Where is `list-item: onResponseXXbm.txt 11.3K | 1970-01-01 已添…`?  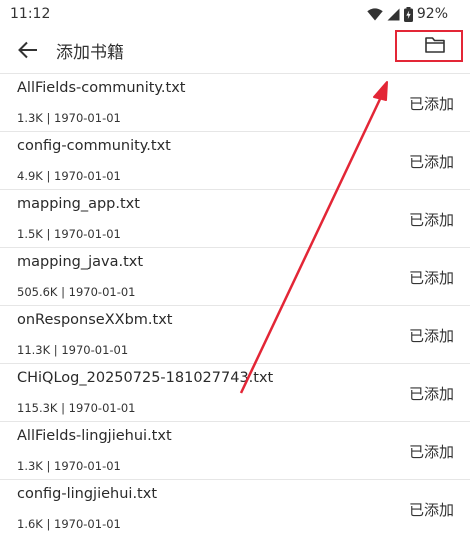
list-item: onResponseXXbm.txt 11.3K | 1970-01-01 已添… is located at coordinates (235, 334).